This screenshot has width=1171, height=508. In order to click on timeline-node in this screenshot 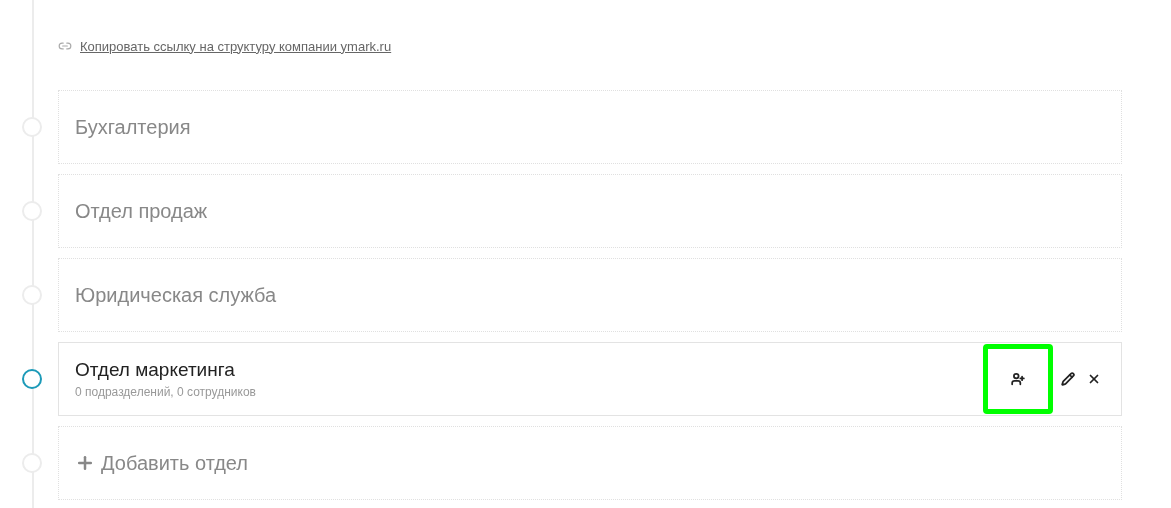, I will do `click(32, 379)`.